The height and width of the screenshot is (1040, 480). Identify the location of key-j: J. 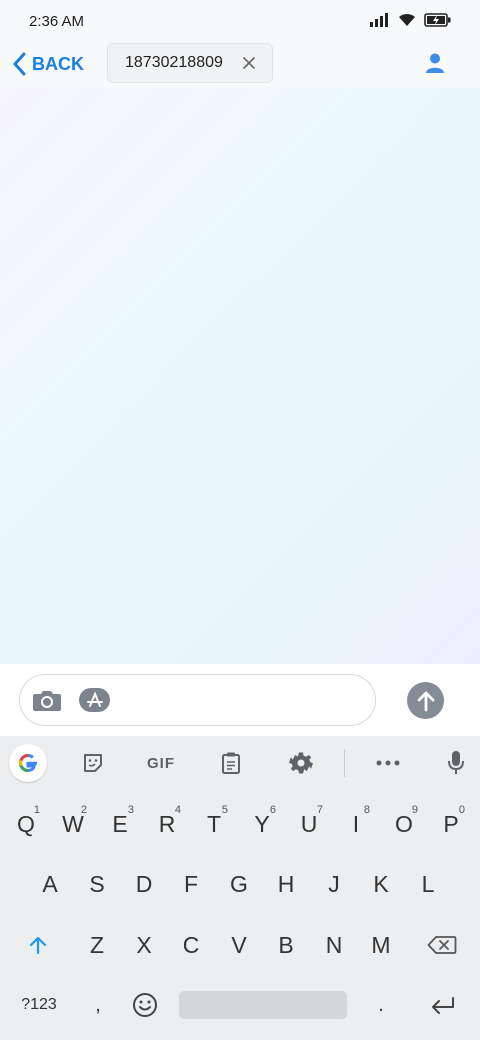
(334, 884).